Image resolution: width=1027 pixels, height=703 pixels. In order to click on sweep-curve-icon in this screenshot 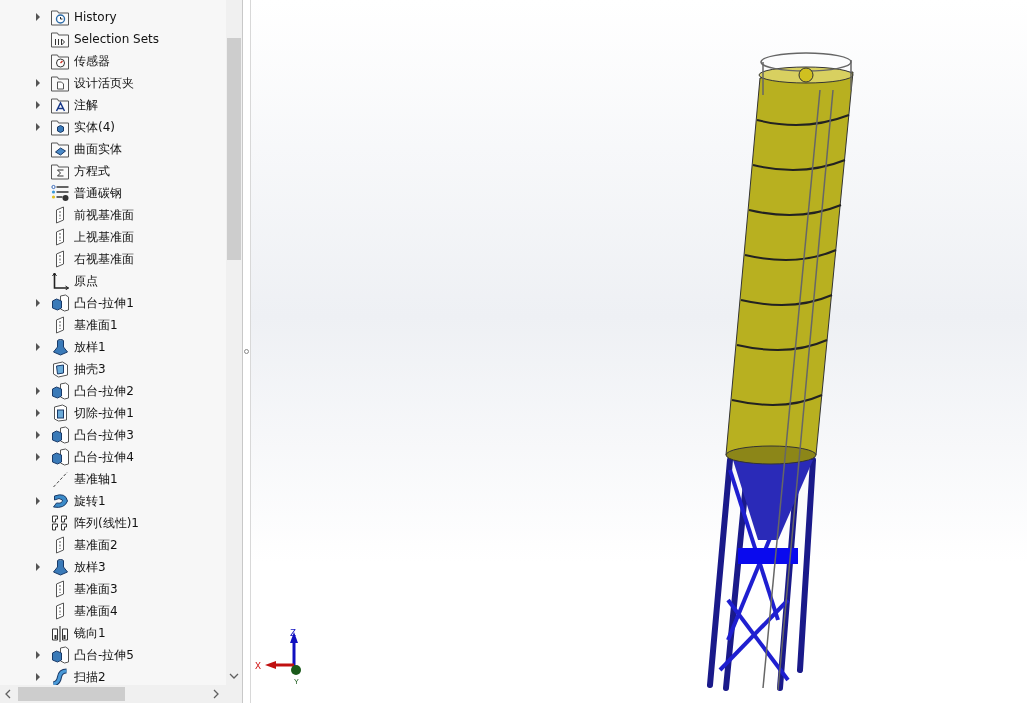, I will do `click(60, 676)`.